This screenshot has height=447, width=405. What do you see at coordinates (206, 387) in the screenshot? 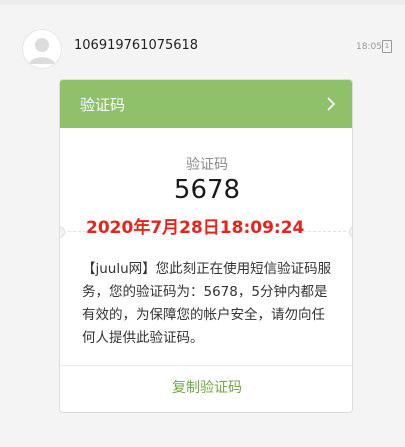
I see `copy-code-button: 复制验证码` at bounding box center [206, 387].